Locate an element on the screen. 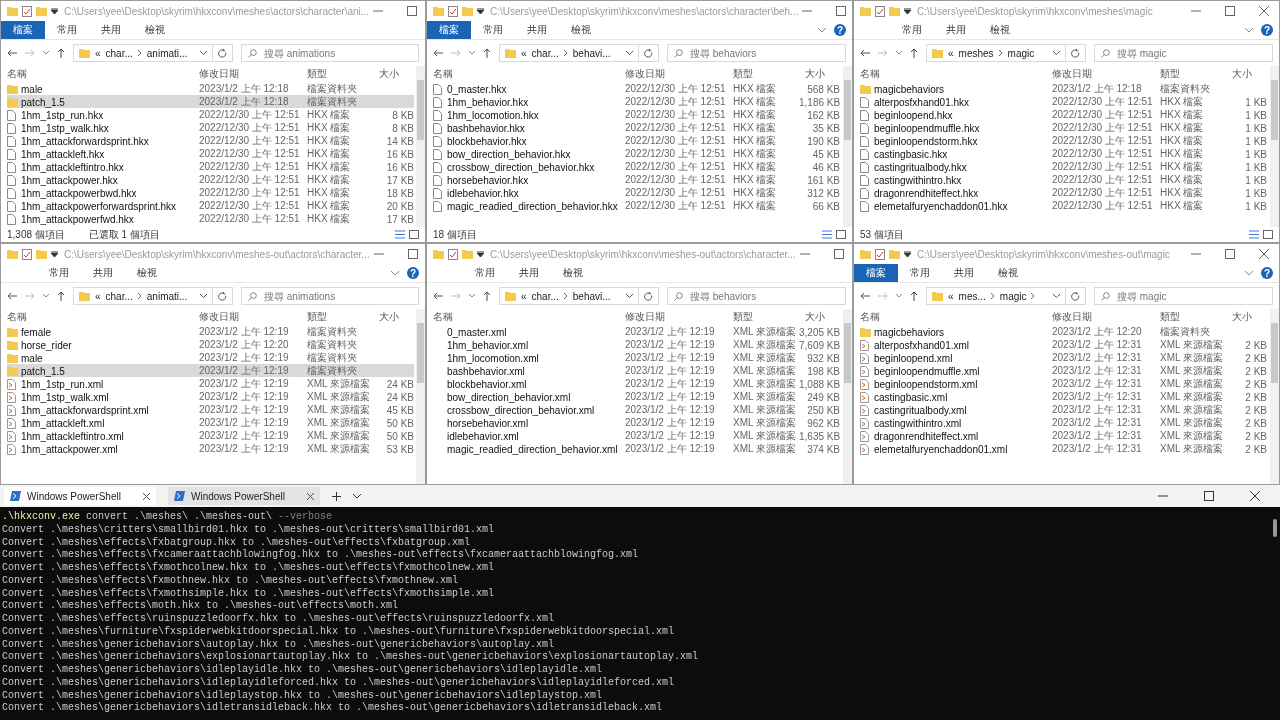  file-row: beginloopendstorm.xml 2023/1/2 上午 12:31 XML 來源檔案 2 KB is located at coordinates (1064, 383).